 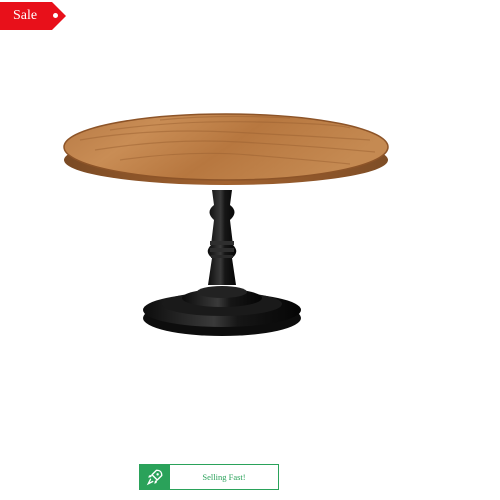 I want to click on rocket-icon, so click(x=155, y=477).